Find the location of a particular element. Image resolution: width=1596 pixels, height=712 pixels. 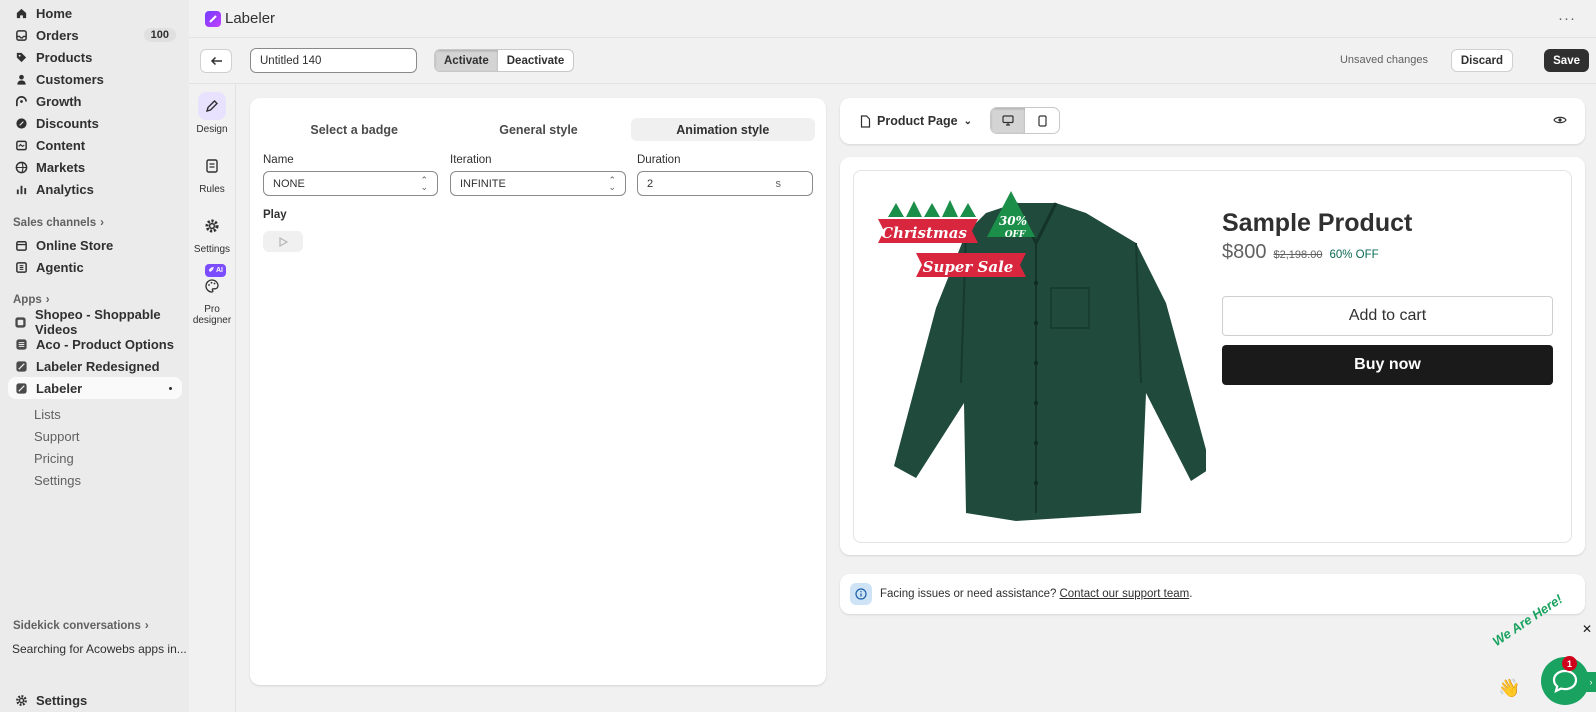

sidebar-item-settings: Settings is located at coordinates (95, 700).